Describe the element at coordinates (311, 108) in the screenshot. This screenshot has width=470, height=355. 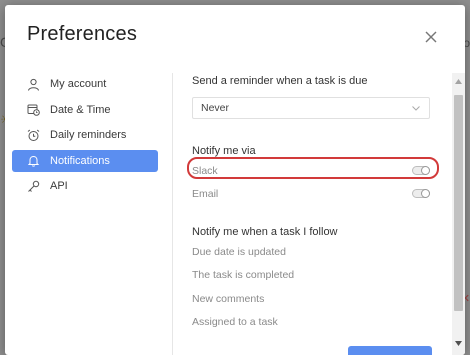
I see `reminder-select: Never` at that location.